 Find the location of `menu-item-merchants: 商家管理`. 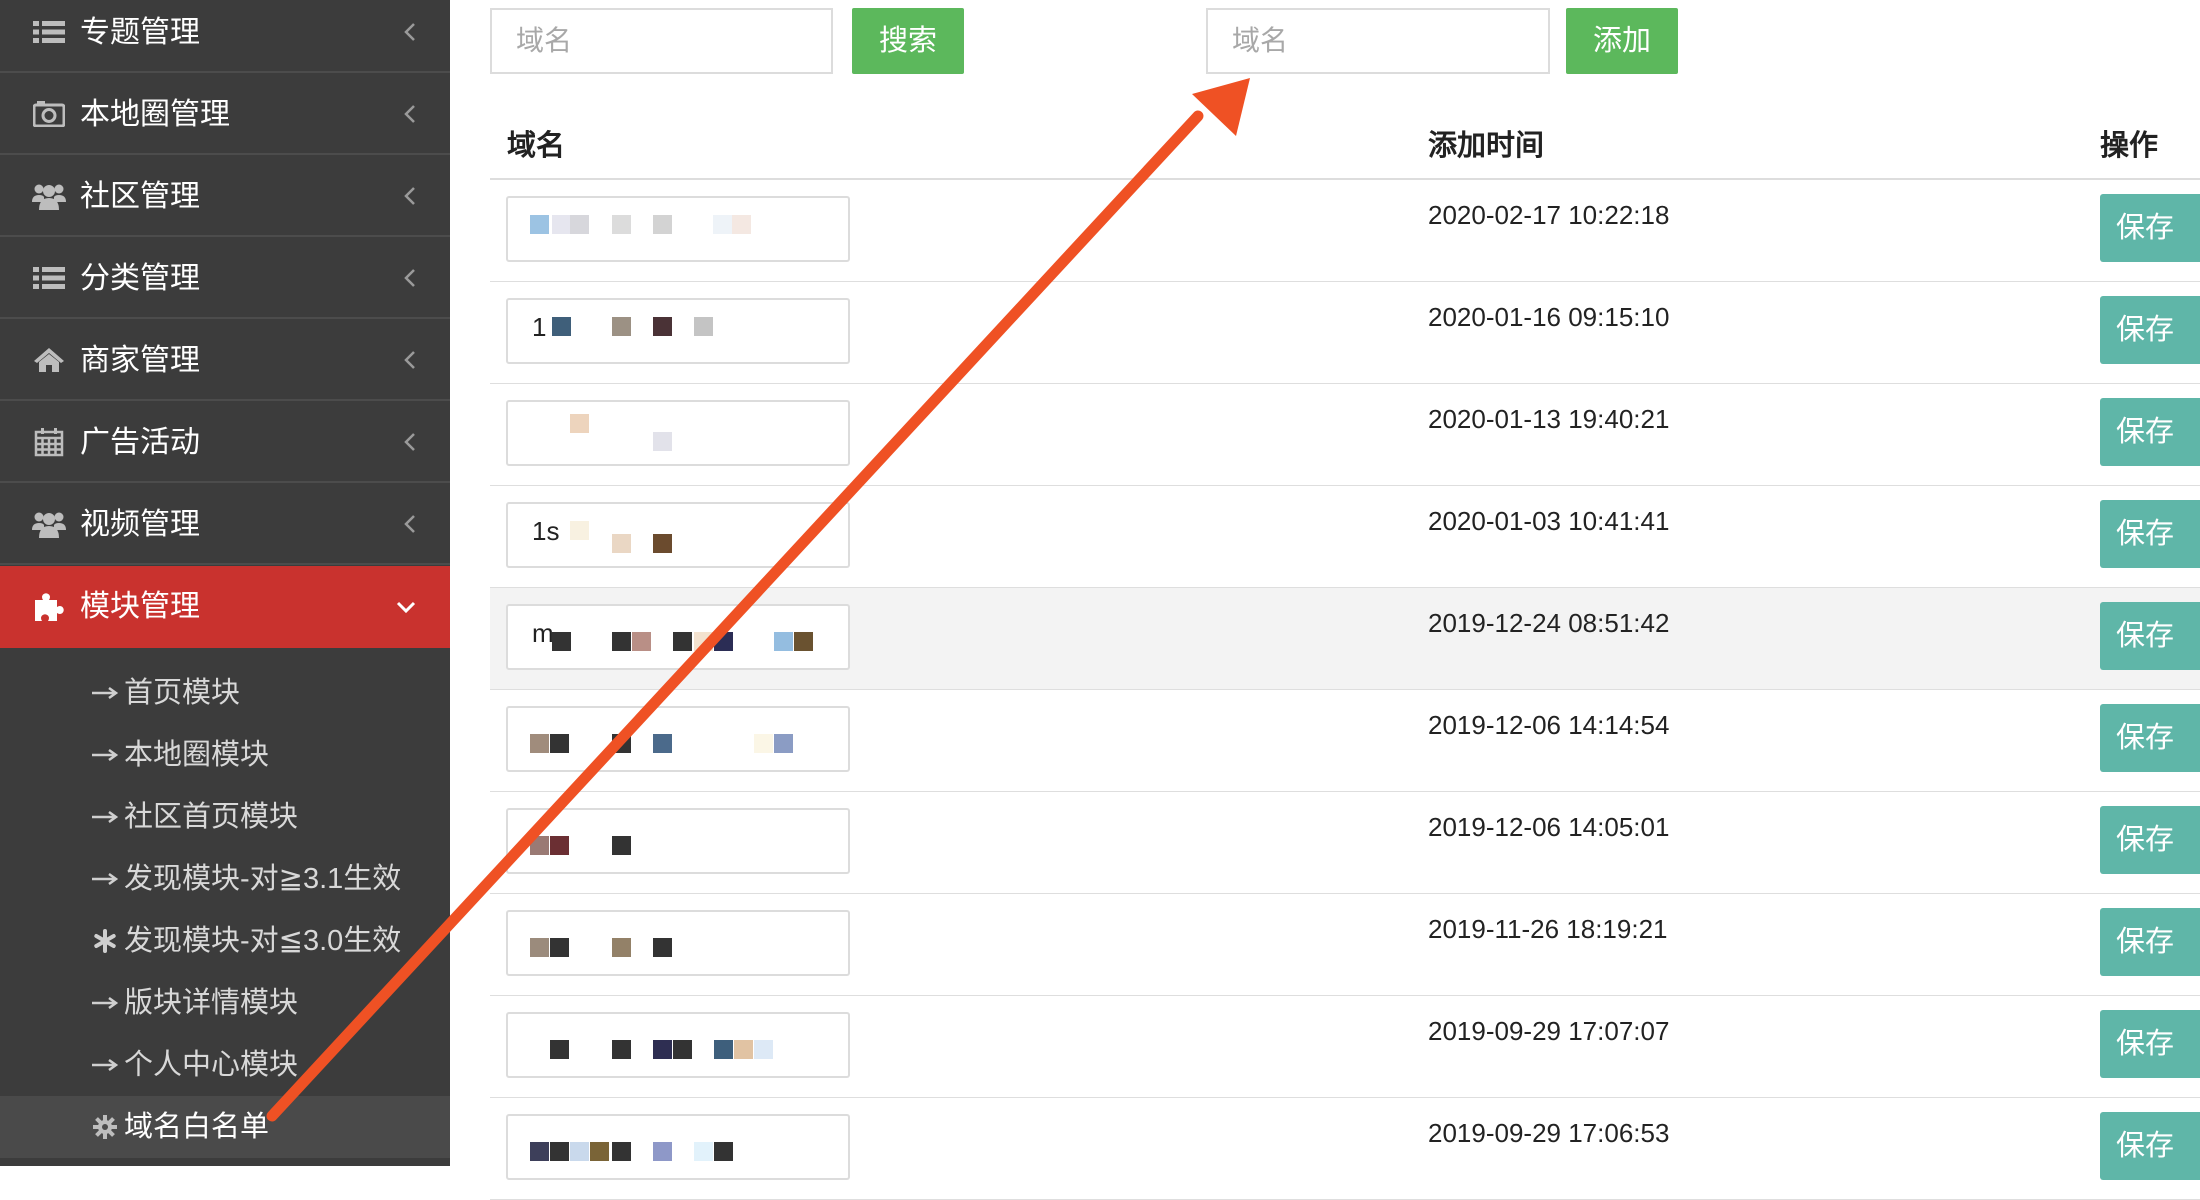

menu-item-merchants: 商家管理 is located at coordinates (225, 361).